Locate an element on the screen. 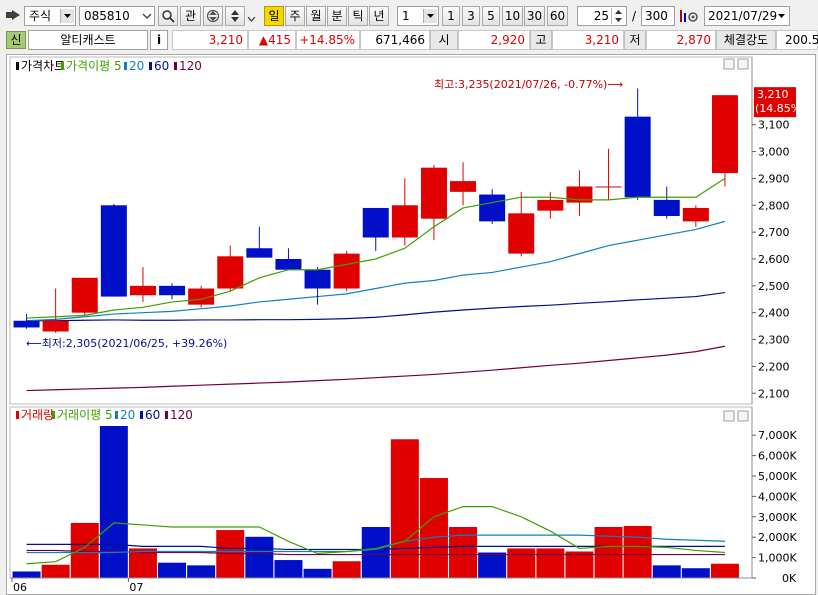 This screenshot has width=818, height=595. volume-tick-label-1000000: 1,000K is located at coordinates (777, 558).